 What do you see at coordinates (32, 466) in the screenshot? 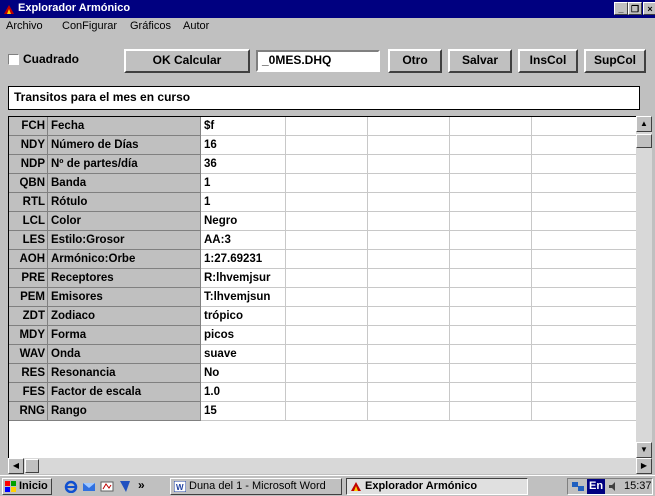
I see `hscroll-thumb` at bounding box center [32, 466].